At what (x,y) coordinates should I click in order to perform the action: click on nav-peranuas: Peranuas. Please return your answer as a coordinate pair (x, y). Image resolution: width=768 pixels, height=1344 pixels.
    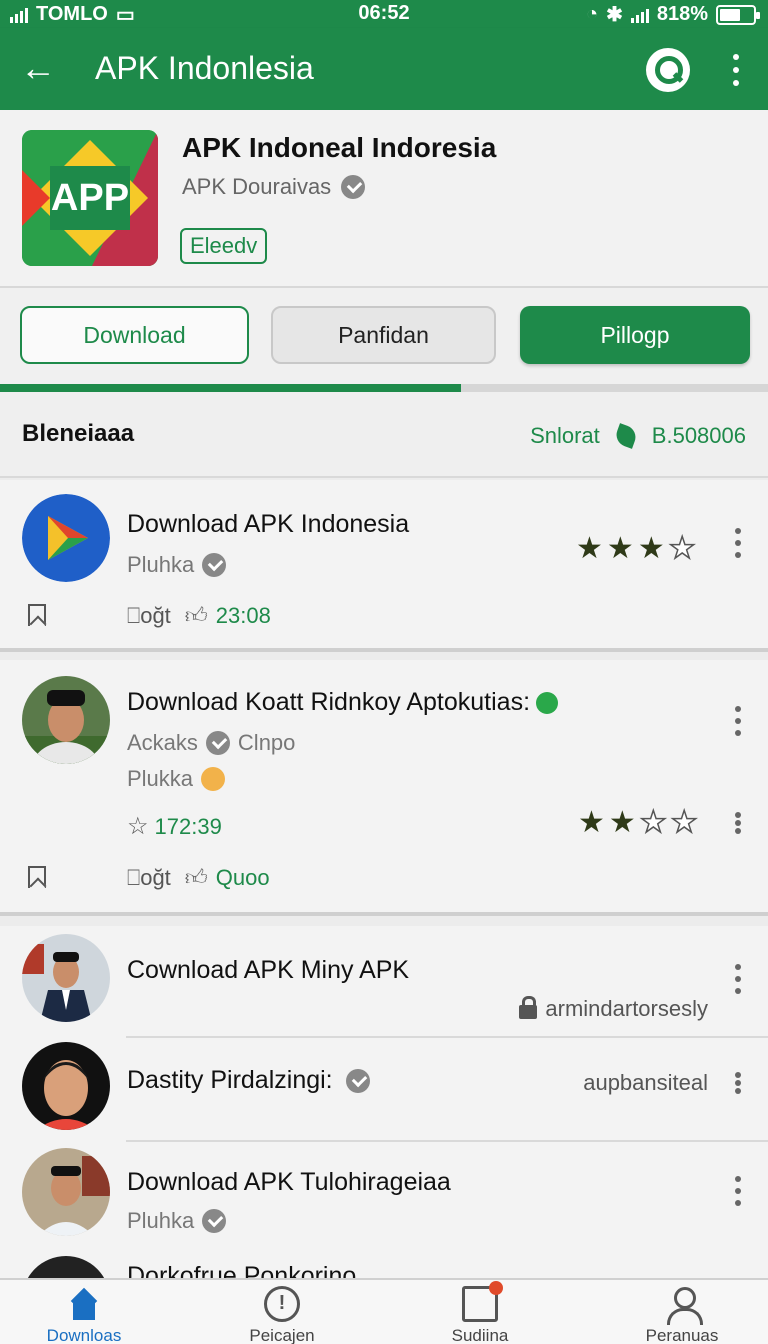
    Looking at the image, I should click on (682, 1315).